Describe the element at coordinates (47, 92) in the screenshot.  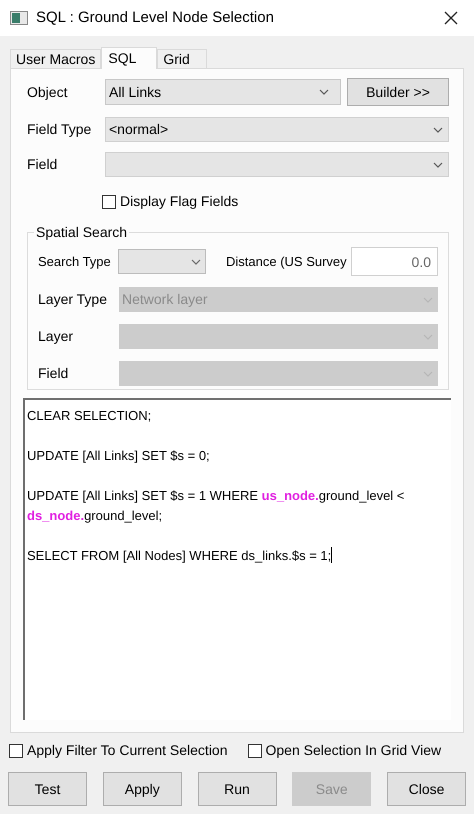
I see `field-label: Object` at that location.